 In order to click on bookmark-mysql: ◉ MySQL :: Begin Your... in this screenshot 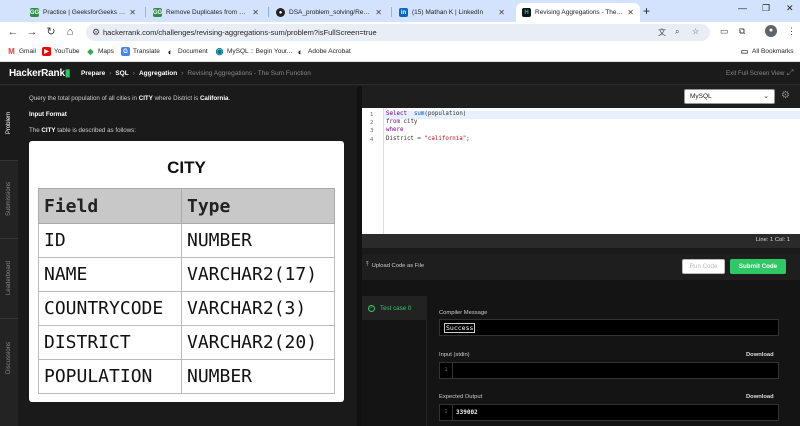, I will do `click(254, 51)`.